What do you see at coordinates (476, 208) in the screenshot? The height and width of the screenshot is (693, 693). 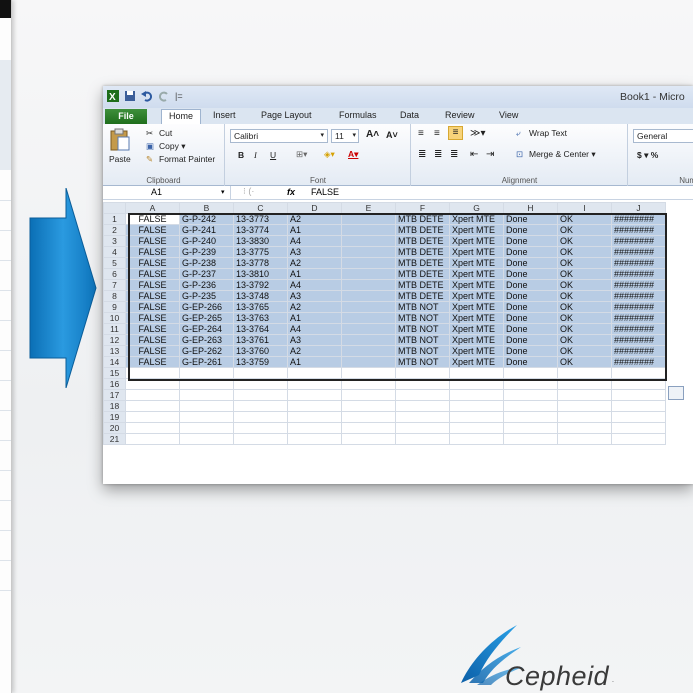 I see `column-header: G` at bounding box center [476, 208].